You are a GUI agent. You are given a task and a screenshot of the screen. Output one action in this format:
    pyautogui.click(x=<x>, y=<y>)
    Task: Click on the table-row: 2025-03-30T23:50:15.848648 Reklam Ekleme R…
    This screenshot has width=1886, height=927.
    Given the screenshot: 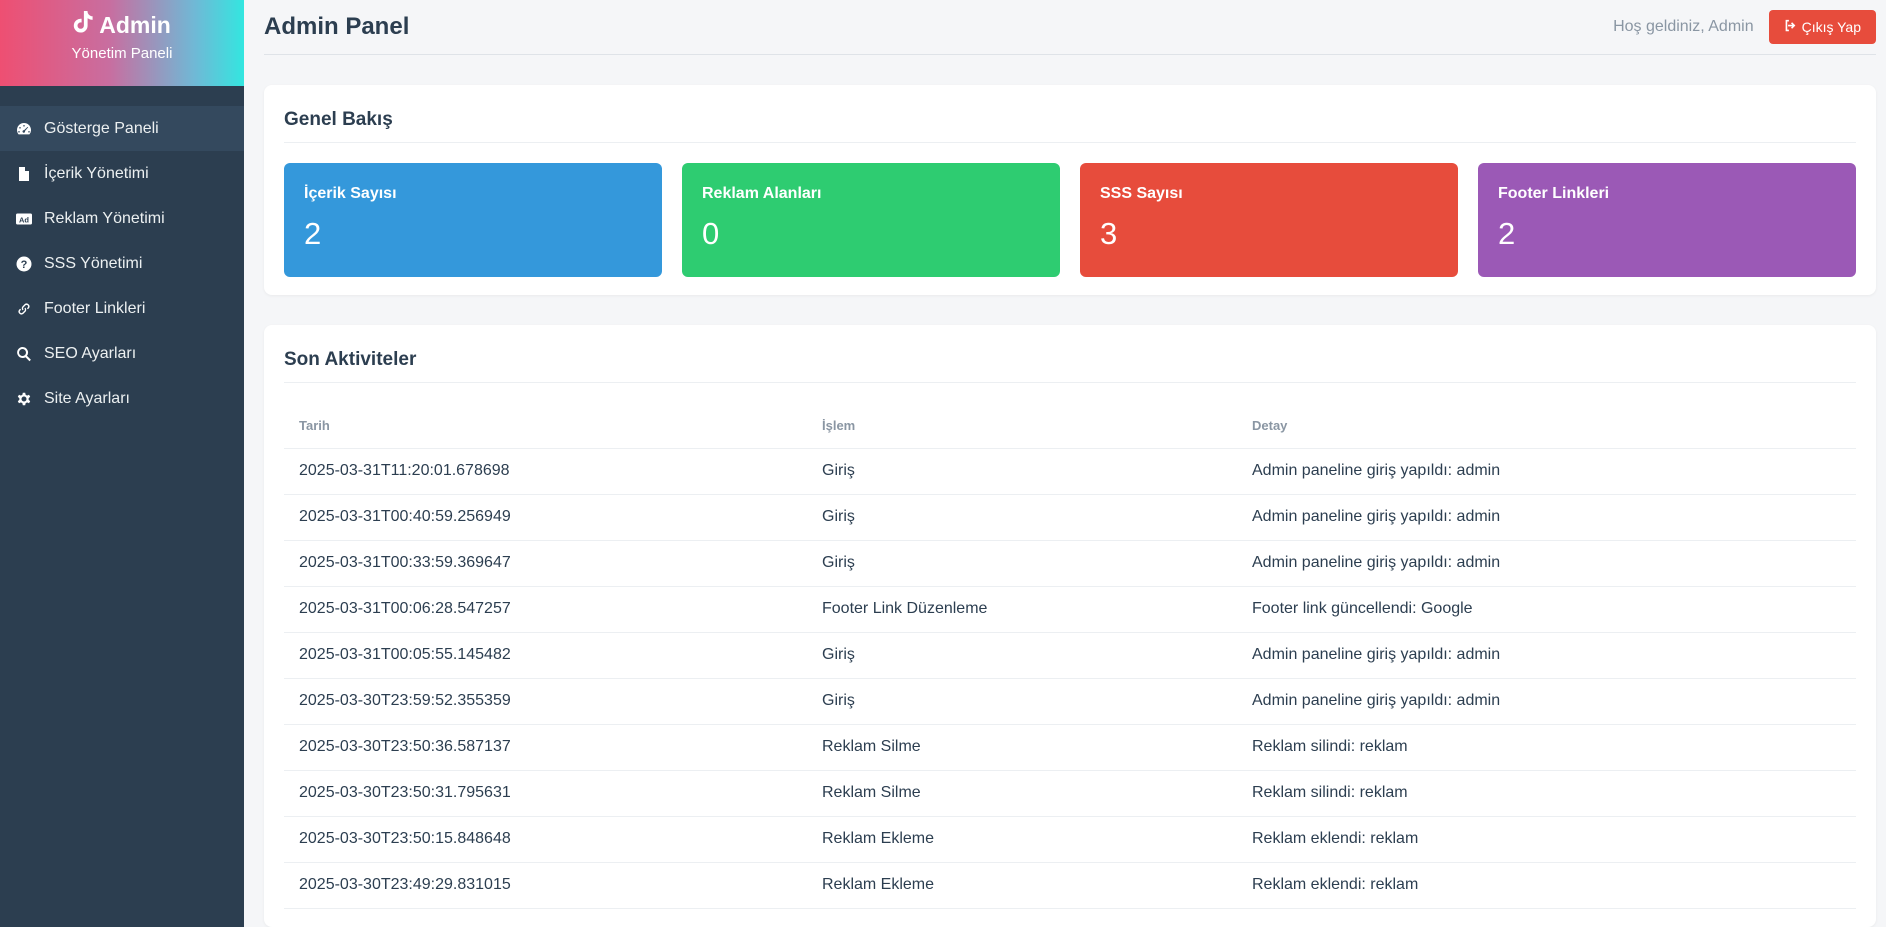 What is the action you would take?
    pyautogui.click(x=1070, y=839)
    